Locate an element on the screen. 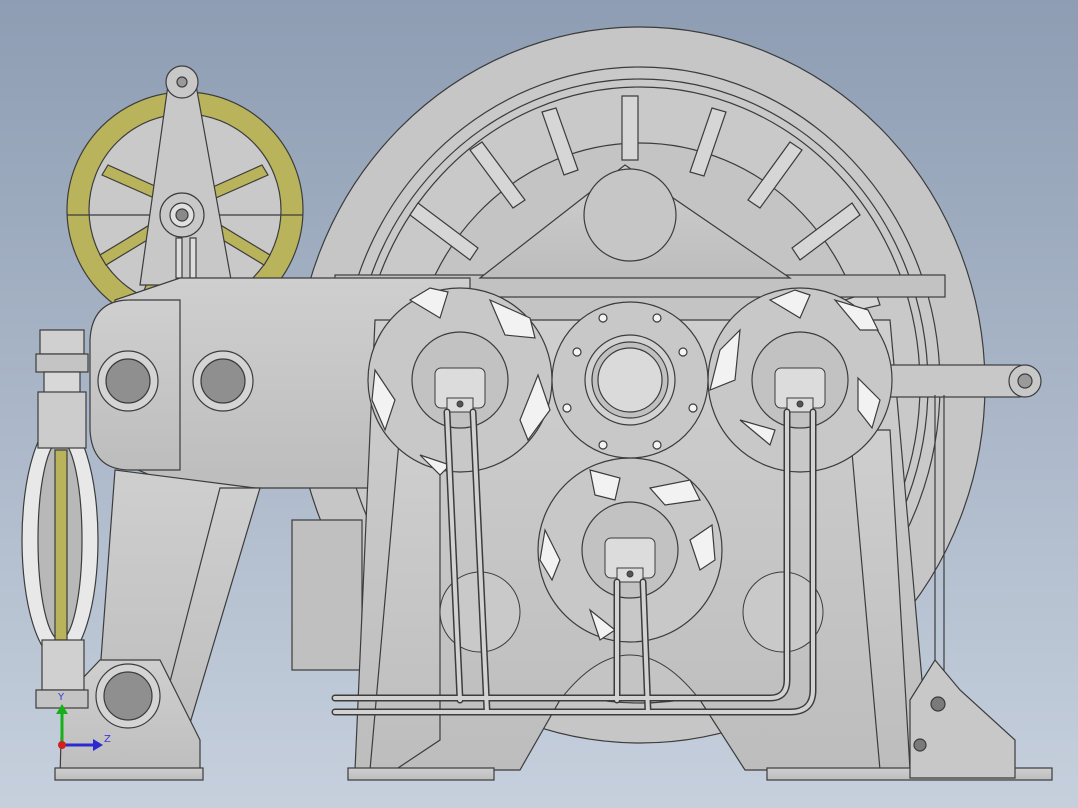 Image resolution: width=1078 pixels, height=808 pixels. central-hub is located at coordinates (630, 380).